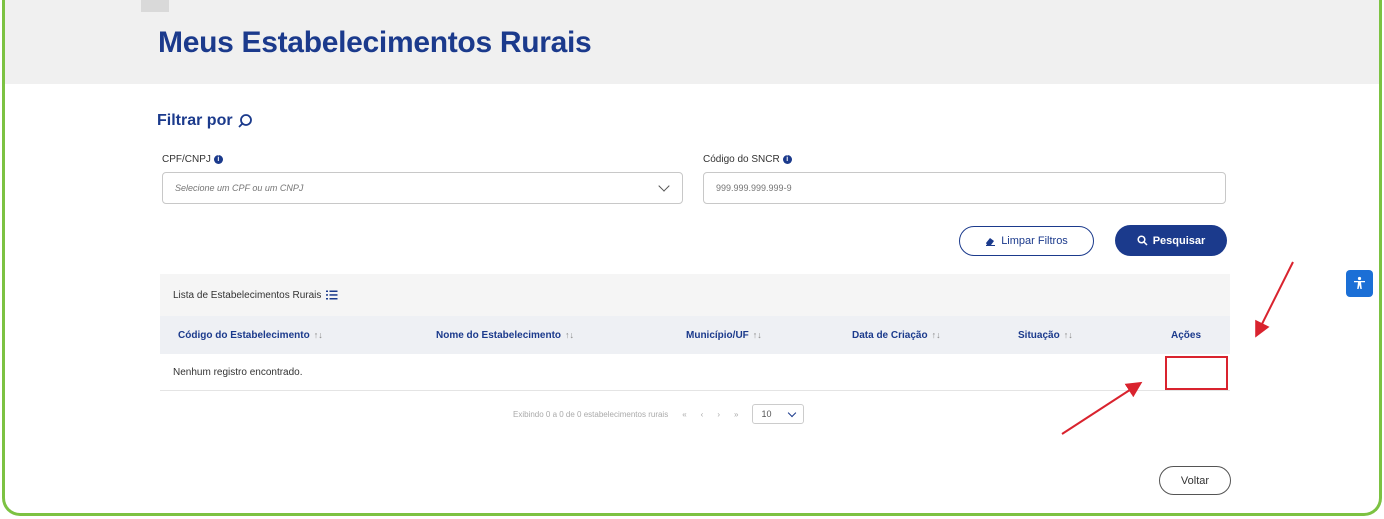 The image size is (1384, 519). What do you see at coordinates (1274, 299) in the screenshot?
I see `arrow-annotation-right` at bounding box center [1274, 299].